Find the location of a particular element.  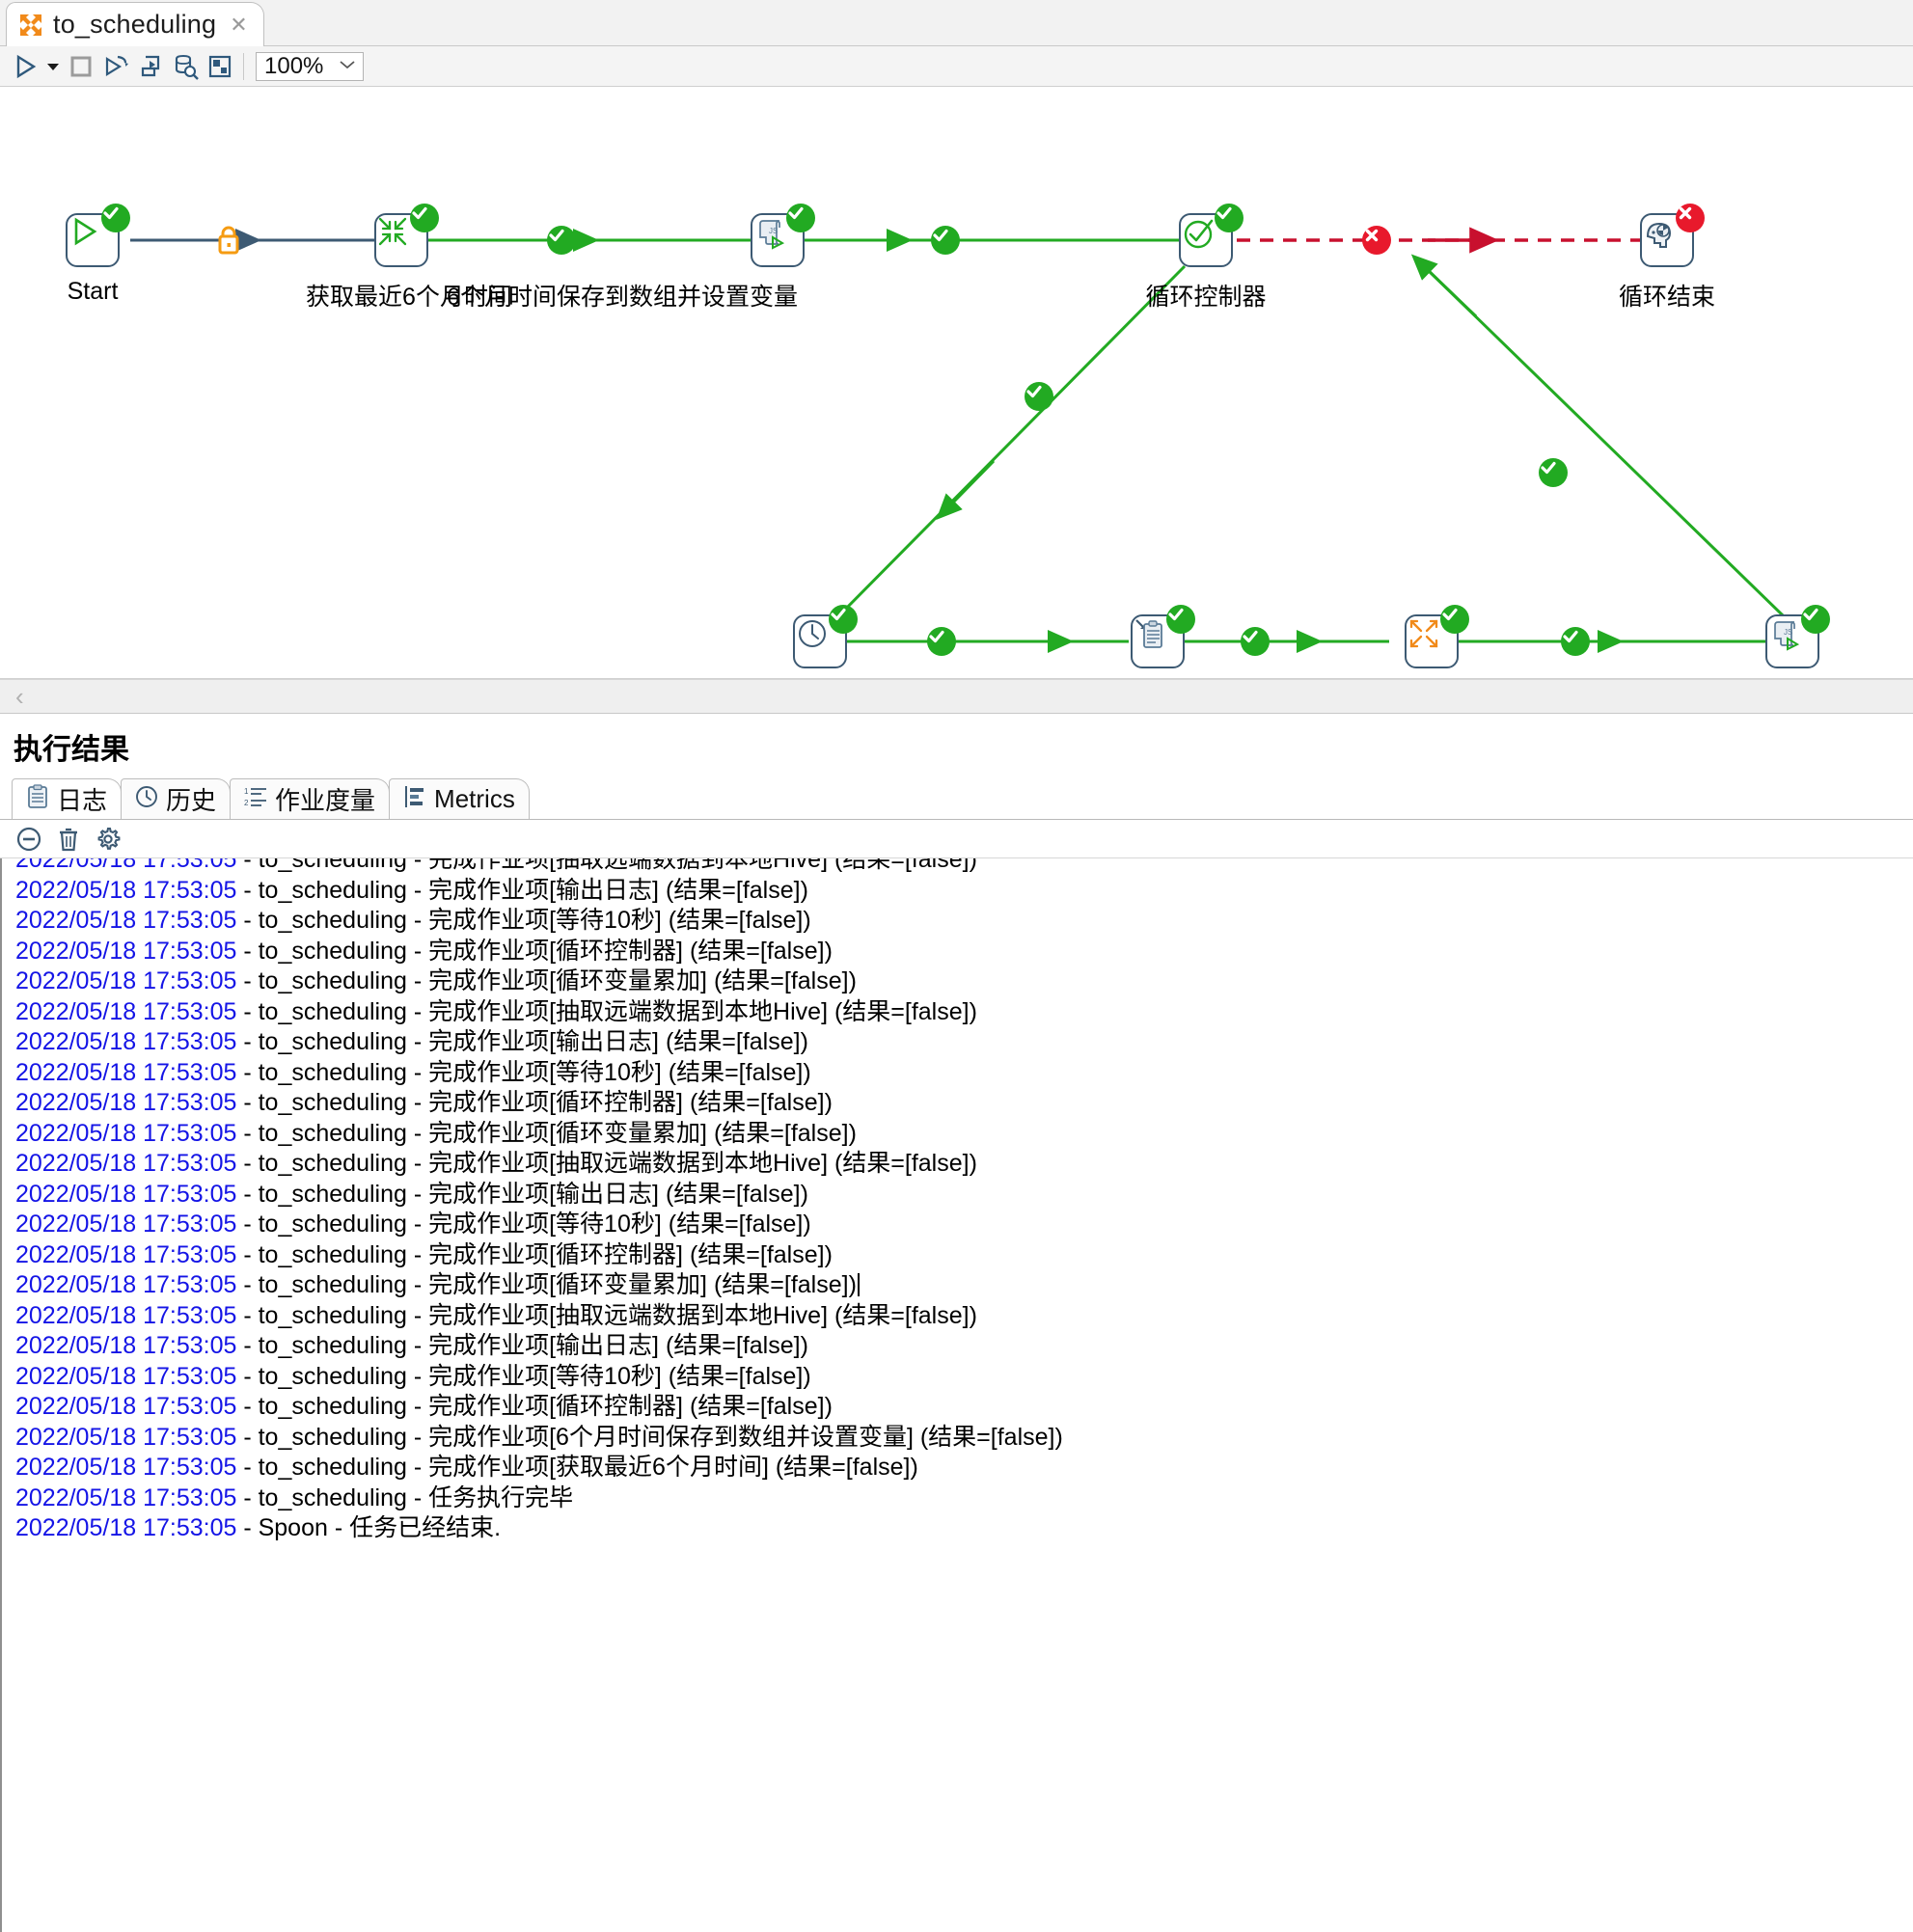

svg-text: 1 is located at coordinates (247, 791).